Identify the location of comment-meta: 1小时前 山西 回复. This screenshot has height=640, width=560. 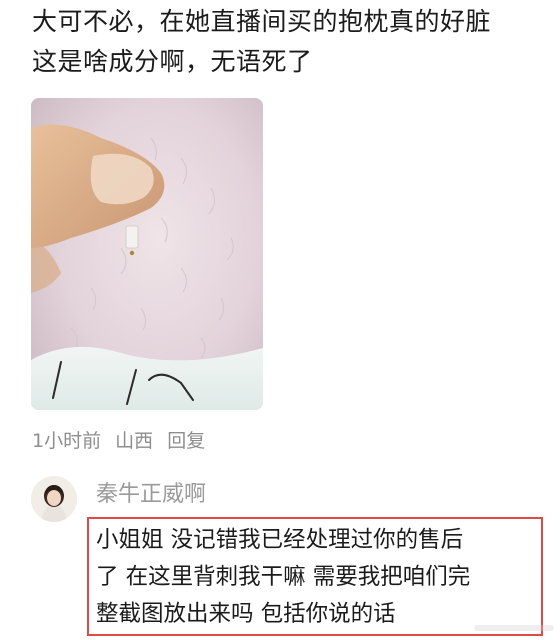
(122, 441).